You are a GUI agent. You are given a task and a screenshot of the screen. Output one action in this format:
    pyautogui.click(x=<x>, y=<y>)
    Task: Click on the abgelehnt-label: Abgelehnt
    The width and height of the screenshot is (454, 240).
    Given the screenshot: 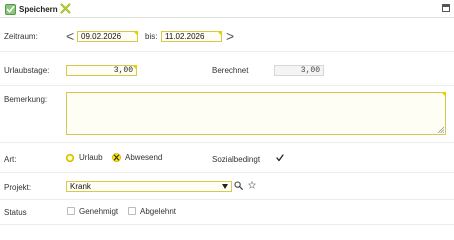 What is the action you would take?
    pyautogui.click(x=158, y=211)
    